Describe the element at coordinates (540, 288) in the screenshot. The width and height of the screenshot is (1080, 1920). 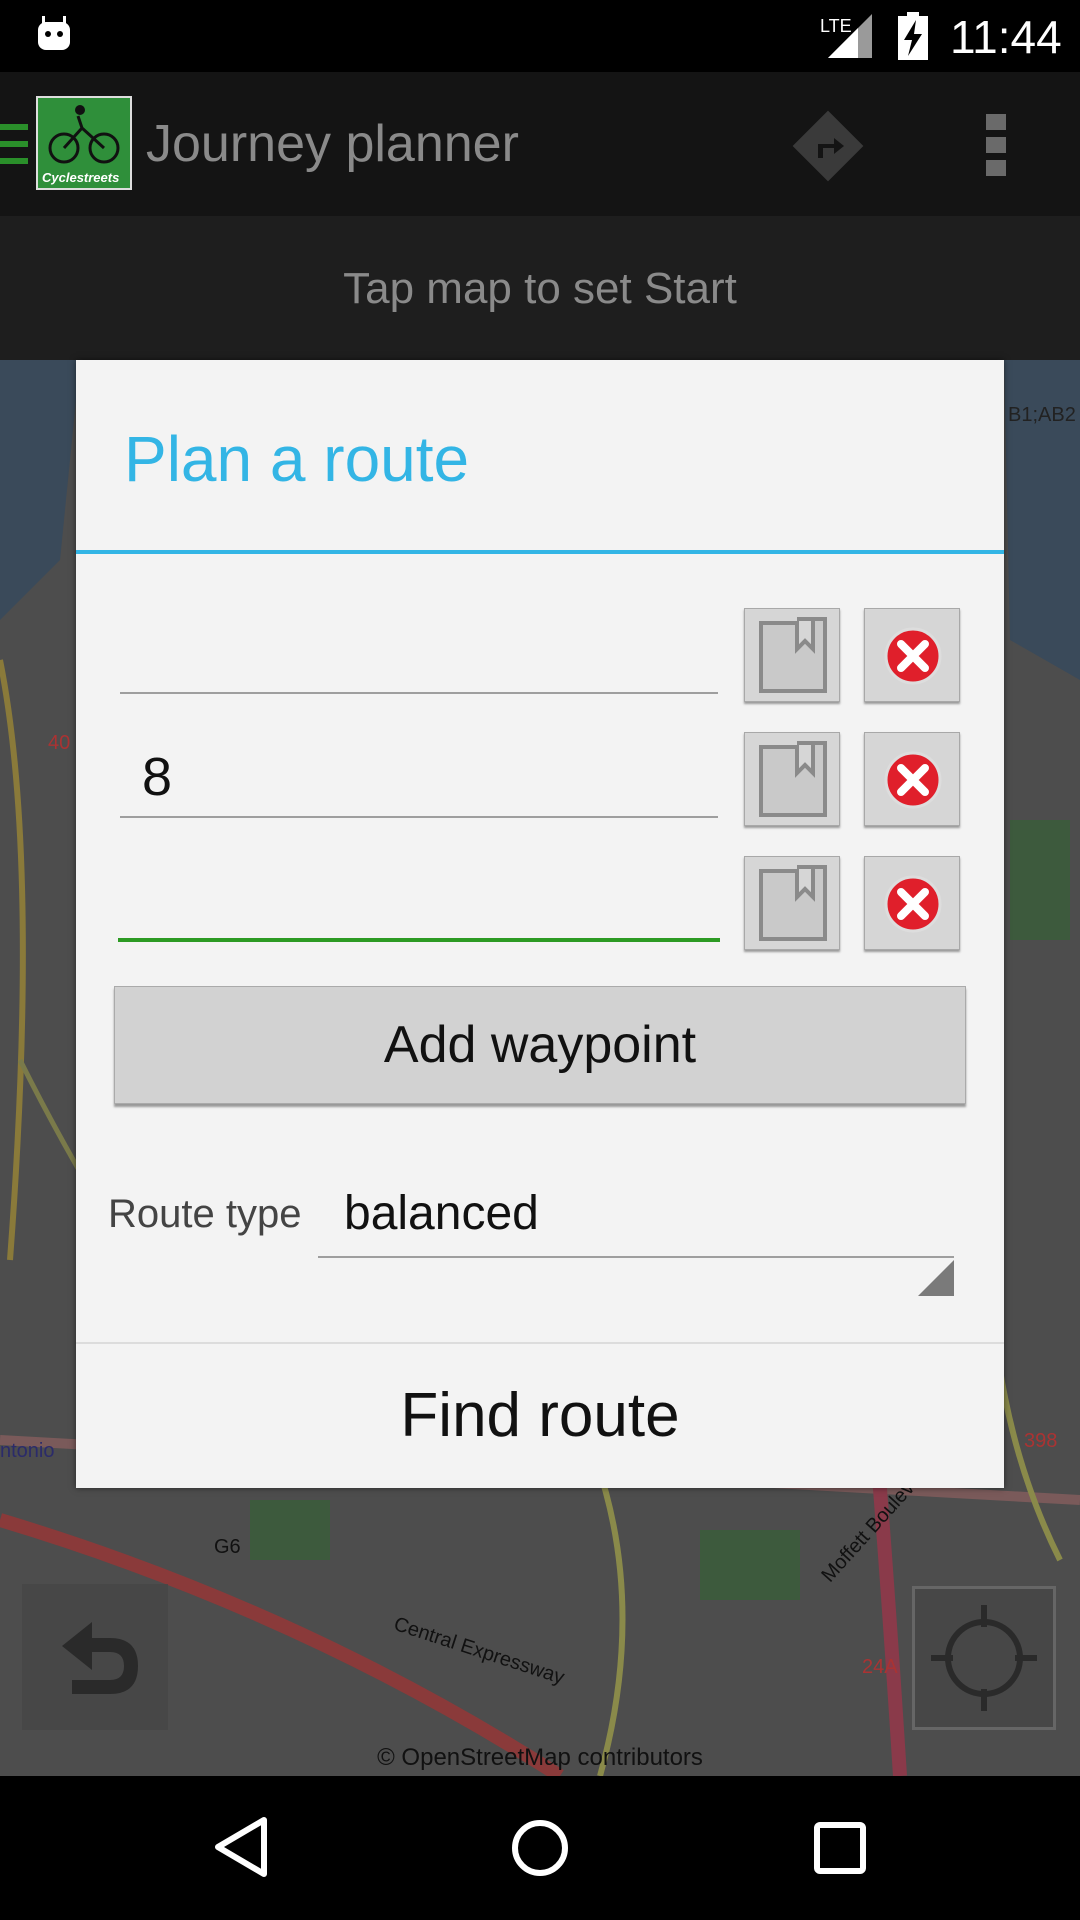
I see `tap-map-hint: Tap map to set Start` at that location.